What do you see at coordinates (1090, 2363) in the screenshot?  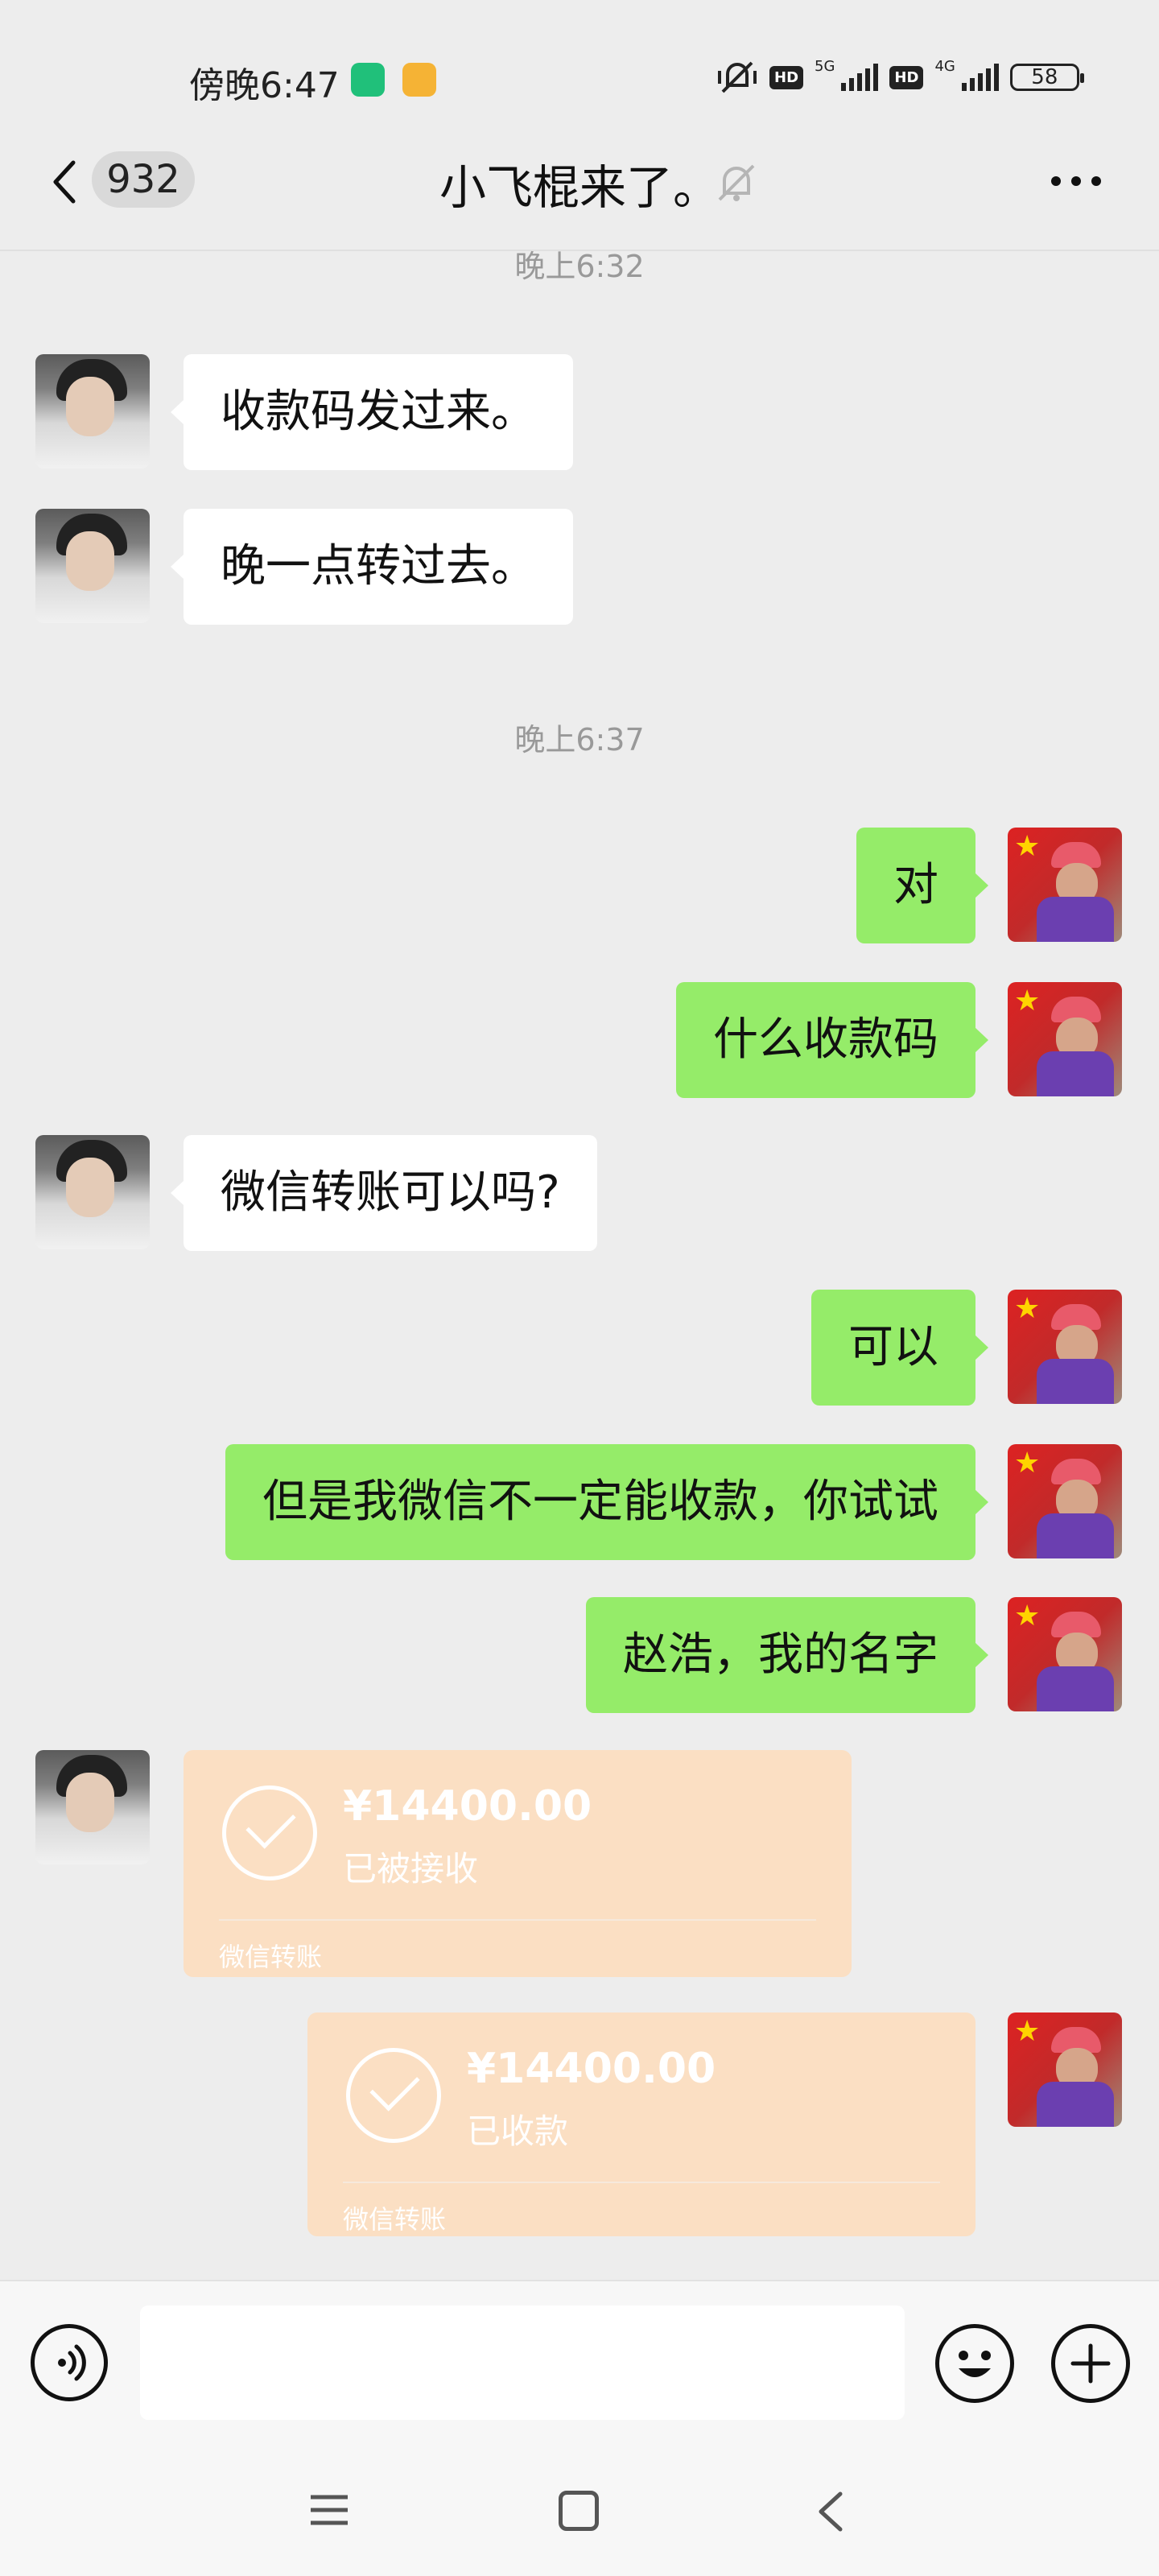 I see `plus-icon` at bounding box center [1090, 2363].